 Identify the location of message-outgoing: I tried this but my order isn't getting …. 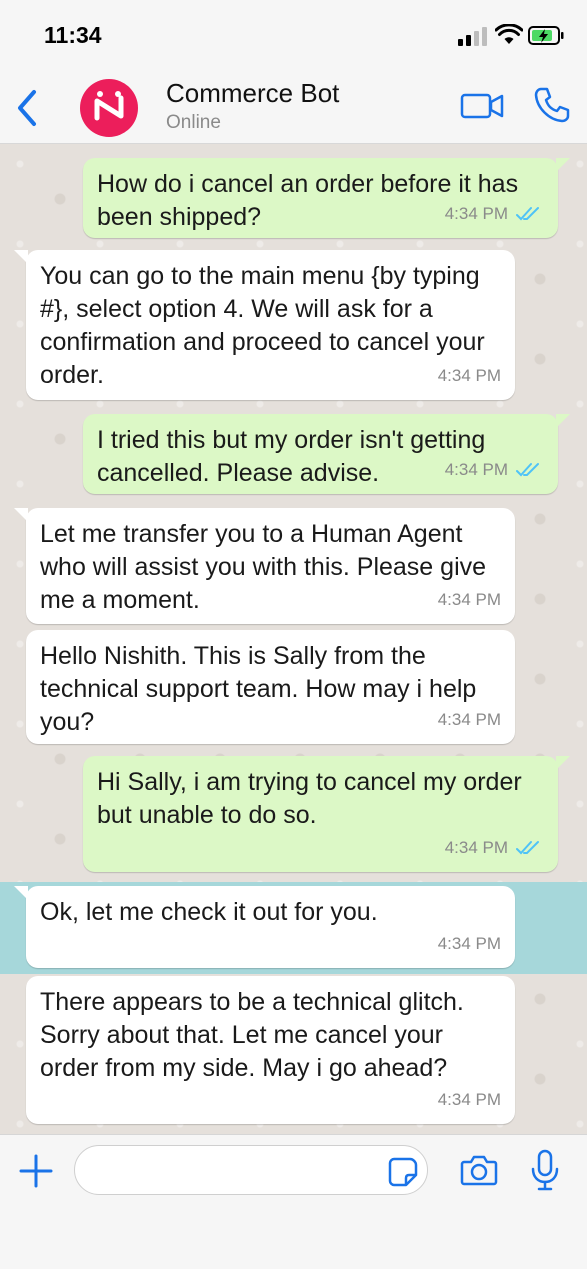
(326, 454).